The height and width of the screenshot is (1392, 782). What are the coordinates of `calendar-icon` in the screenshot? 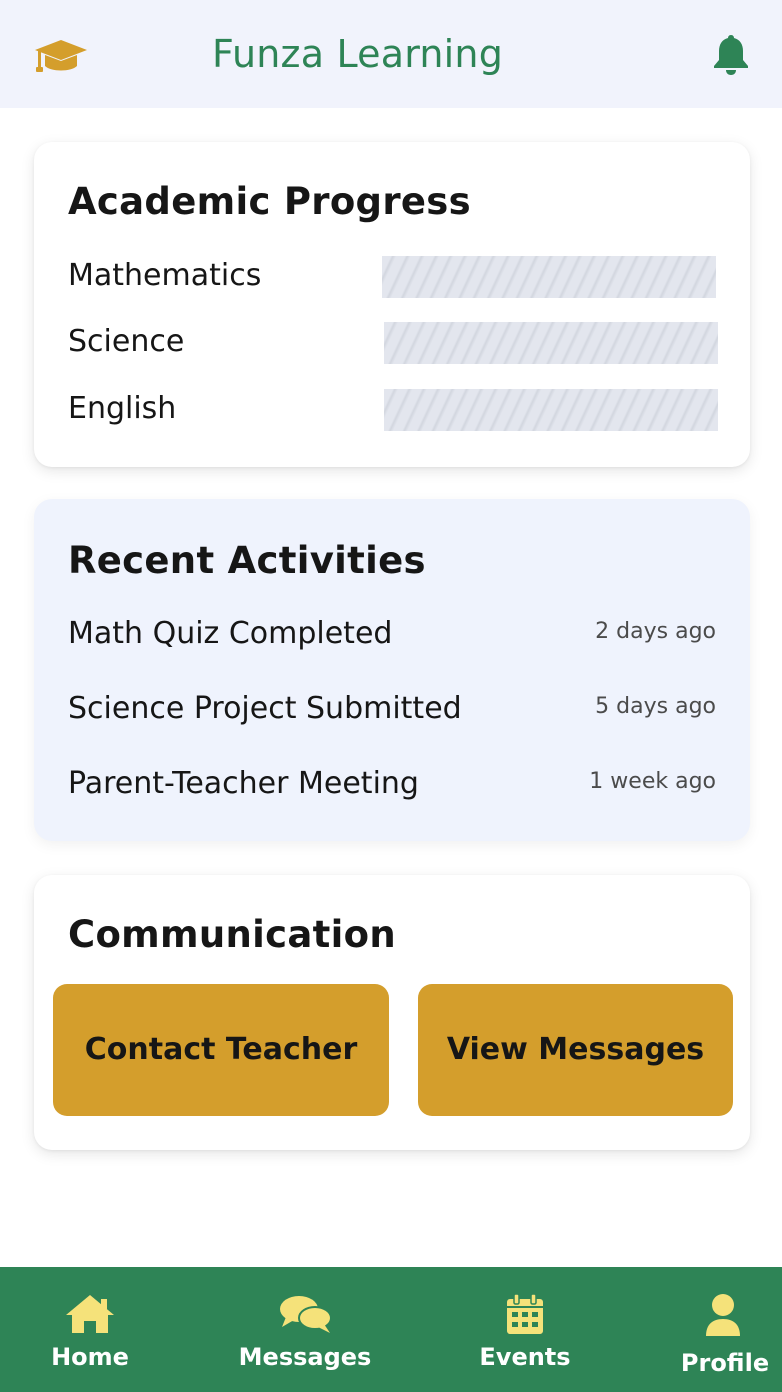 It's located at (525, 1313).